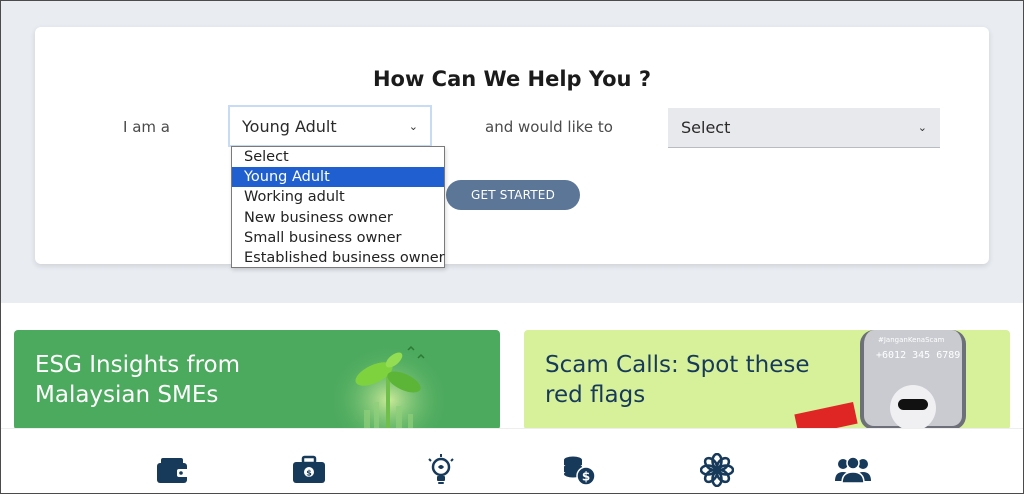  Describe the element at coordinates (173, 470) in the screenshot. I see `wallet-icon` at that location.